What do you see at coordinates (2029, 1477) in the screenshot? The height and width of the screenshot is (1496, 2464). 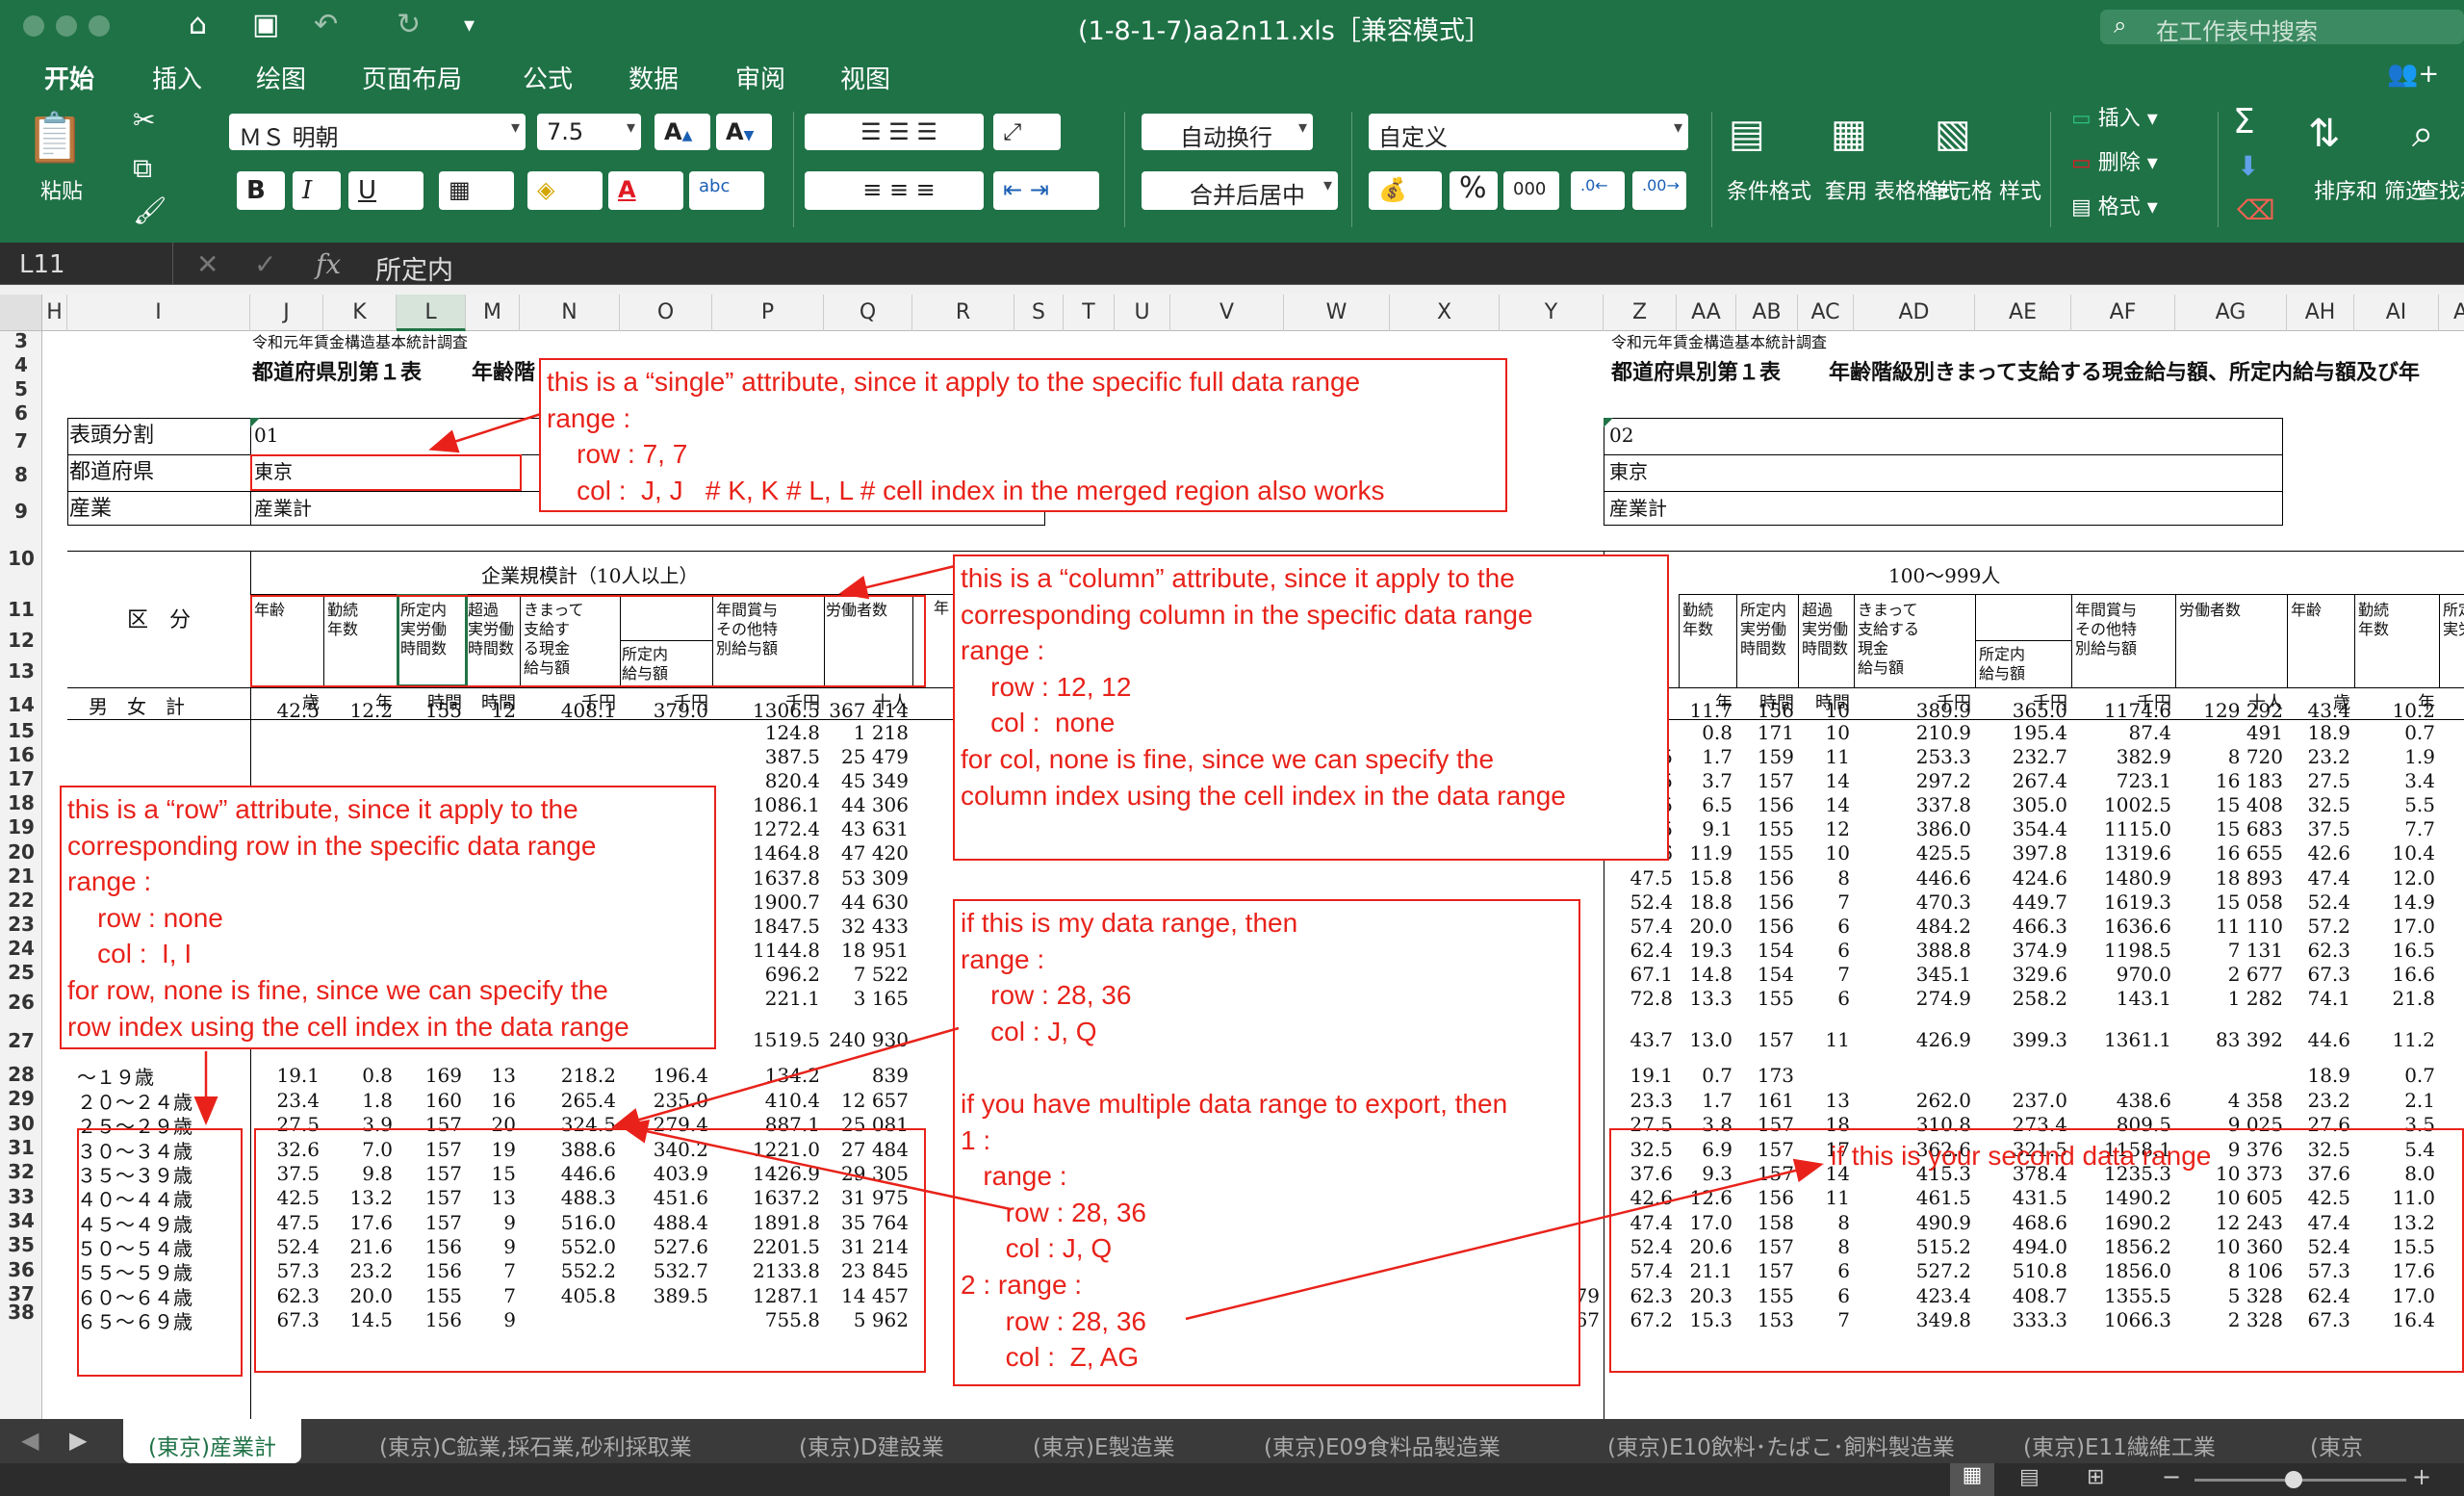 I see `page-layout-view-icon: ▤` at bounding box center [2029, 1477].